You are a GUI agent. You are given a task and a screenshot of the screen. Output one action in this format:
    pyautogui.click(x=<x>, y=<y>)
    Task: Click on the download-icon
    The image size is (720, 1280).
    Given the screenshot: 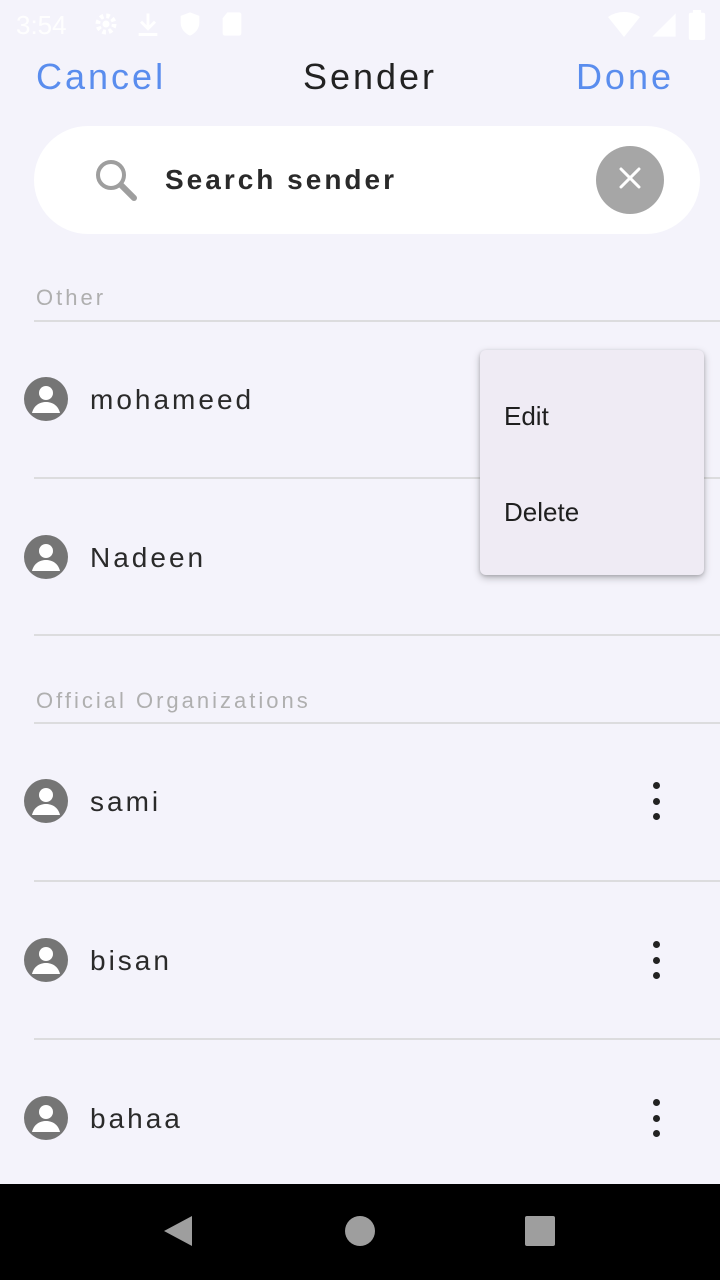 What is the action you would take?
    pyautogui.click(x=148, y=26)
    